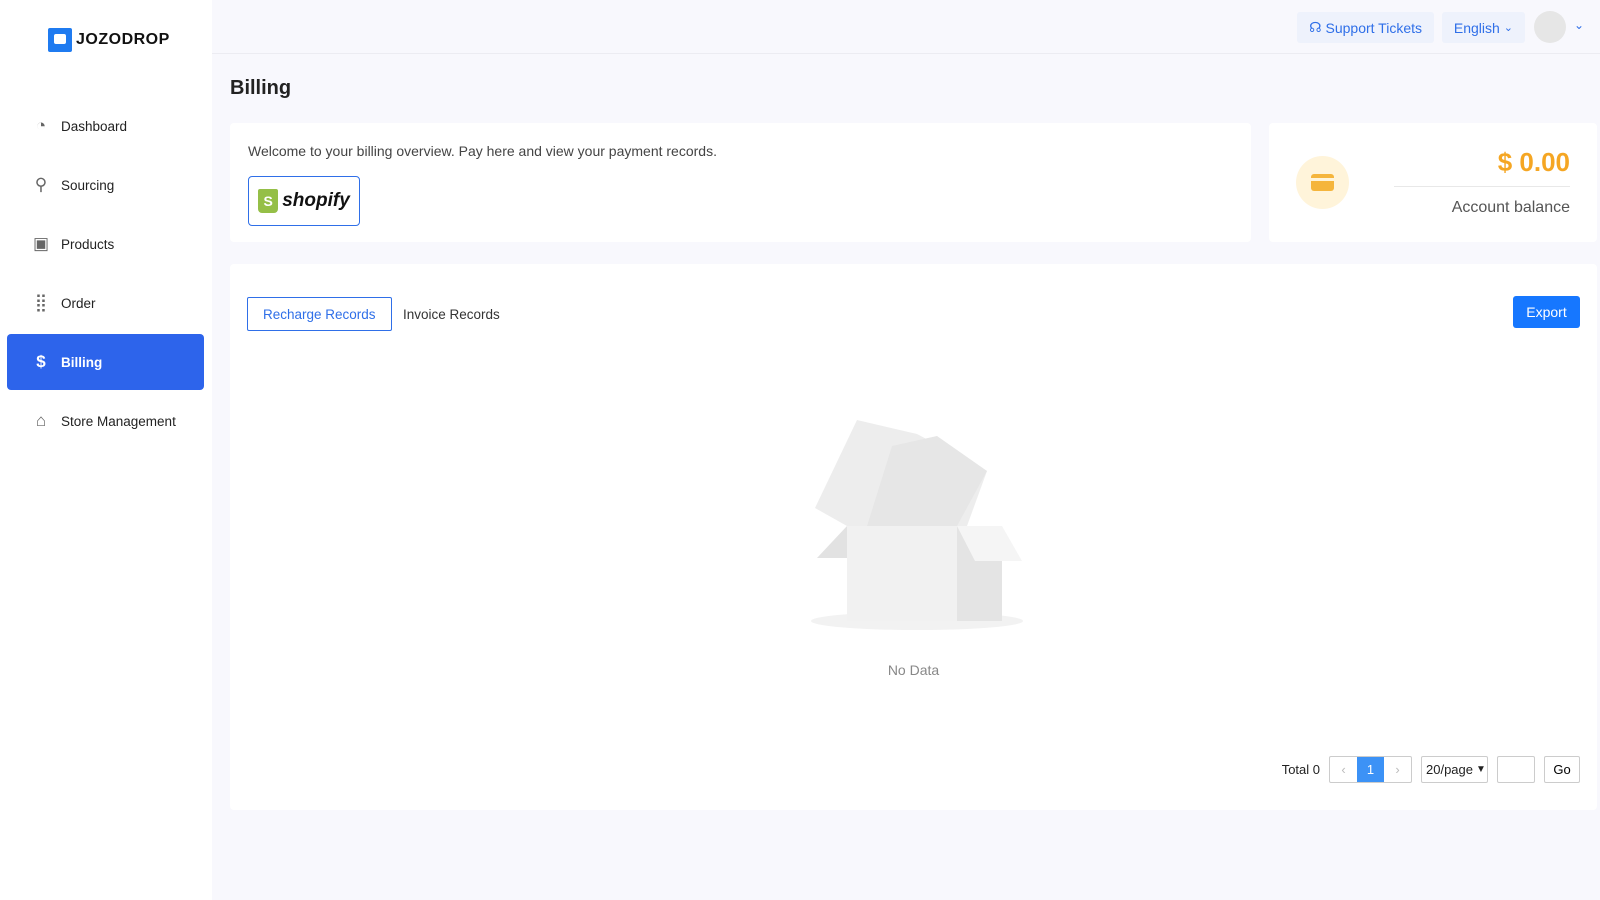  I want to click on sidebar-item-billing: $ Billing, so click(105, 362).